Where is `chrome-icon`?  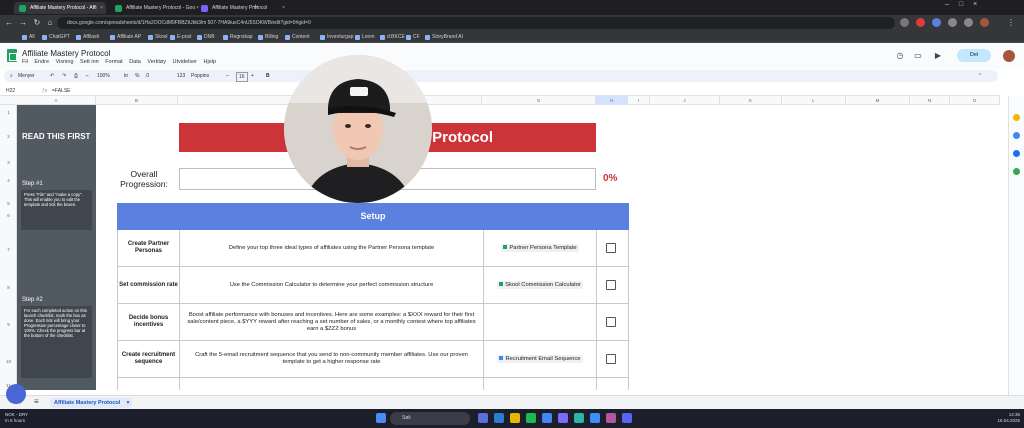
chrome-icon is located at coordinates (547, 418).